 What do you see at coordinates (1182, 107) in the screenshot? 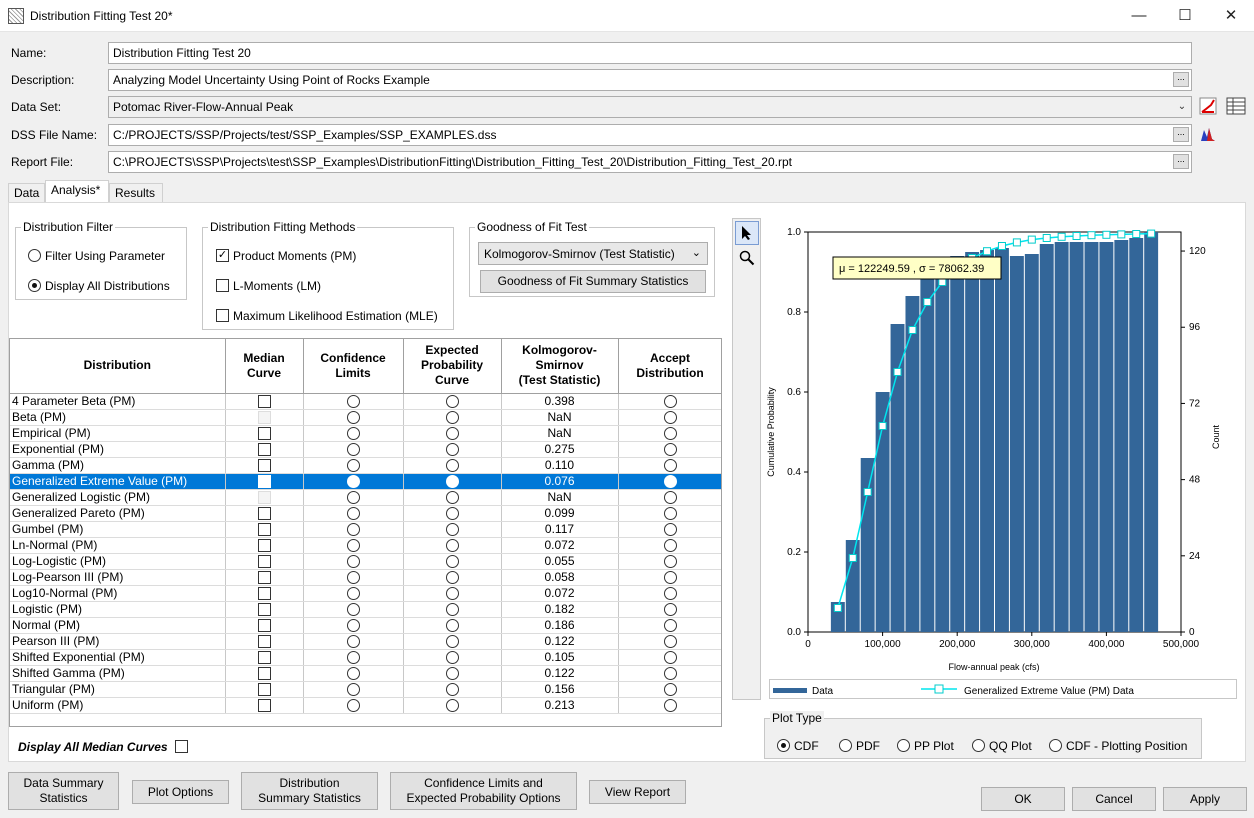
I see `dataset-chevron-down-icon: ⌄` at bounding box center [1182, 107].